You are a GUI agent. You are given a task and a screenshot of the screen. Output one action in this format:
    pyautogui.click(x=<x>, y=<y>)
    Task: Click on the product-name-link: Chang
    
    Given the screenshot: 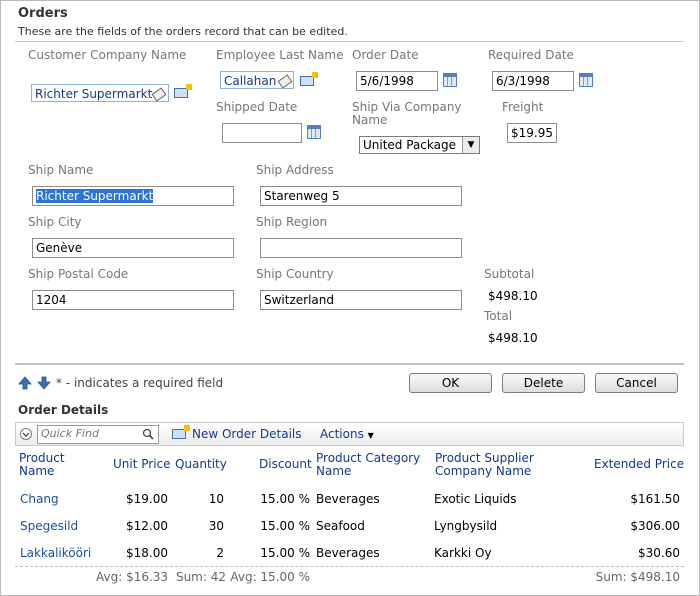 What is the action you would take?
    pyautogui.click(x=39, y=499)
    